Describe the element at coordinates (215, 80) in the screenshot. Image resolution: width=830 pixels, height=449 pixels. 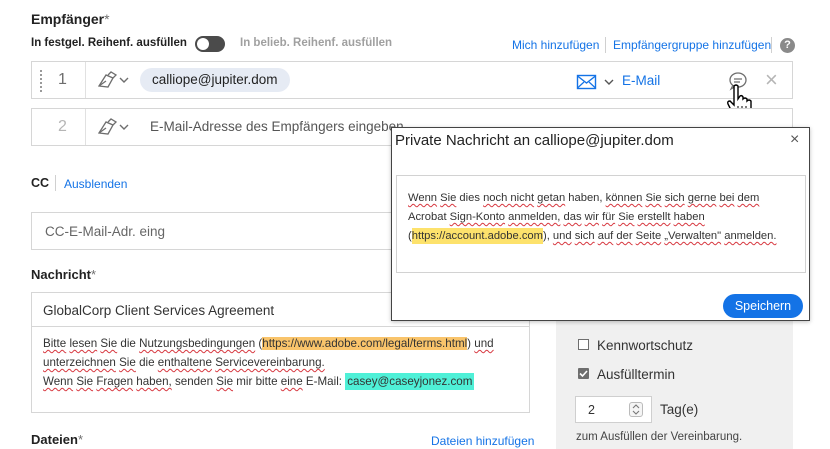
I see `recipient-email-chip: calliope@jupiter.dom` at that location.